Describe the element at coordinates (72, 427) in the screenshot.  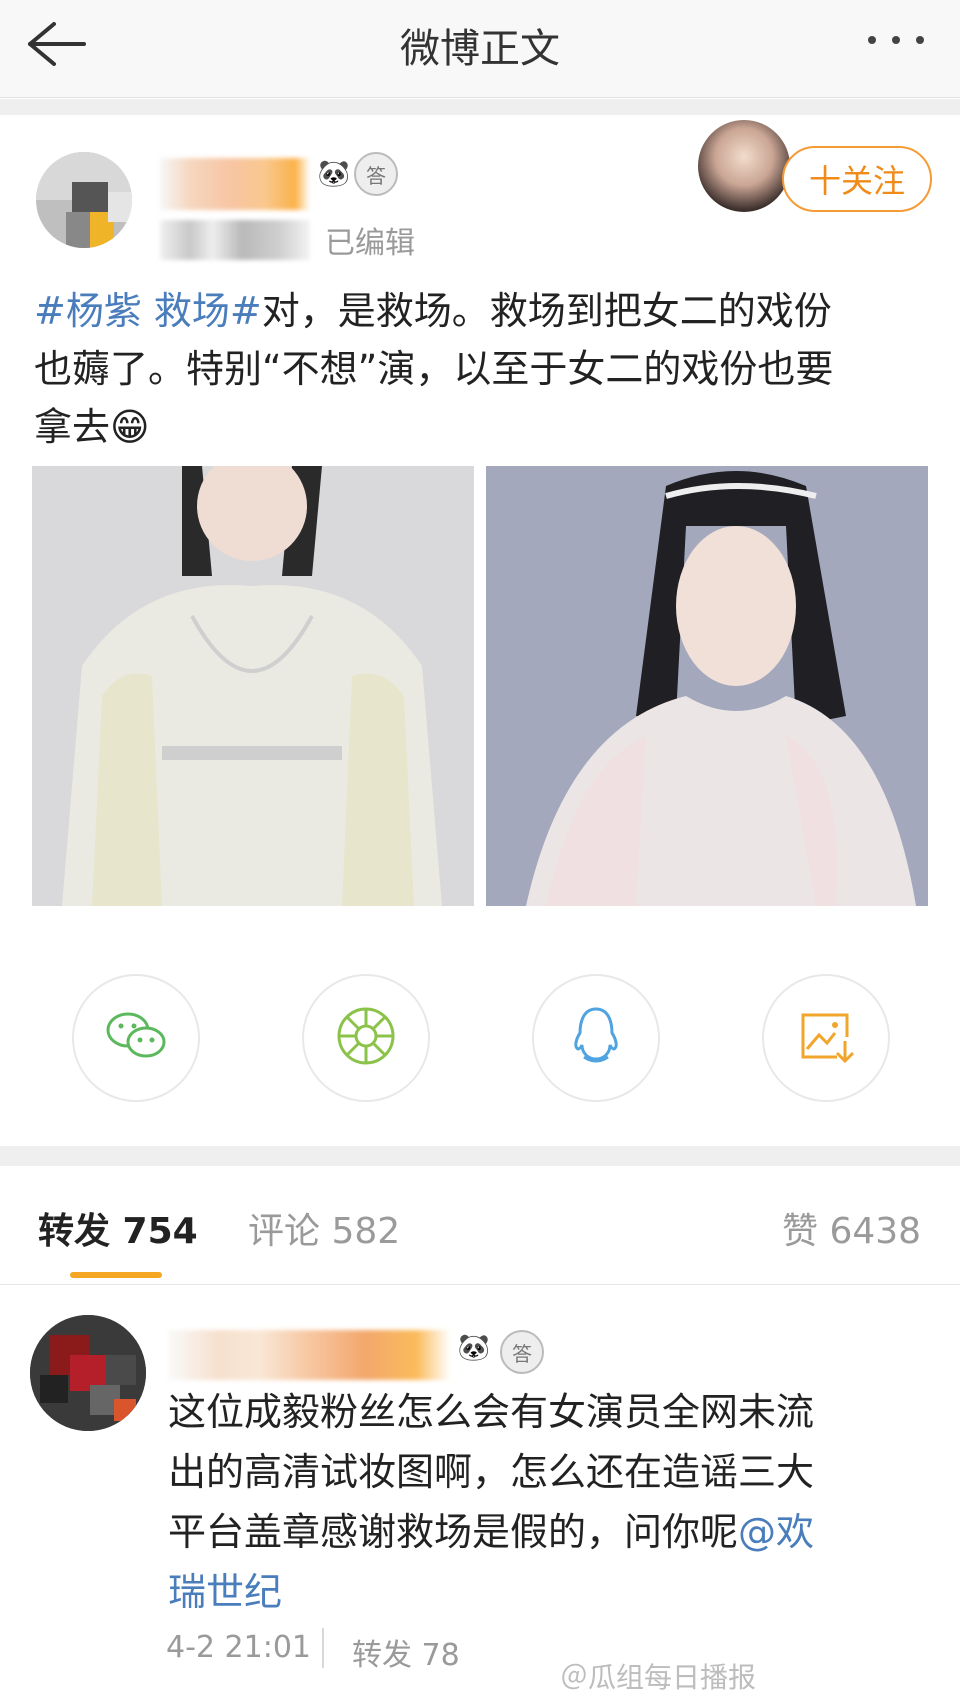
I see `post-text-line3: 拿去` at that location.